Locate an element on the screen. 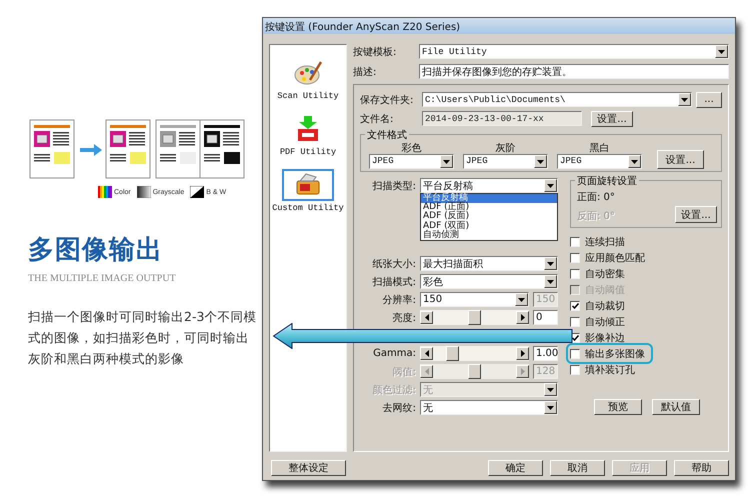 Image resolution: width=750 pixels, height=501 pixels. rainbow-swatch-icon is located at coordinates (105, 192).